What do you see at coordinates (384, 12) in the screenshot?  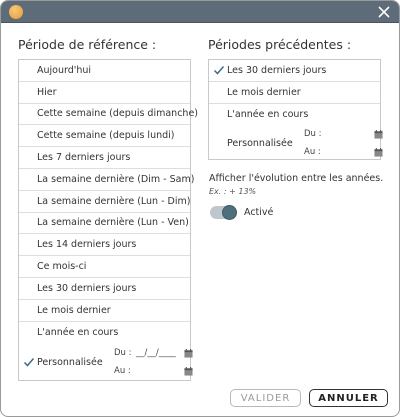 I see `close-icon` at bounding box center [384, 12].